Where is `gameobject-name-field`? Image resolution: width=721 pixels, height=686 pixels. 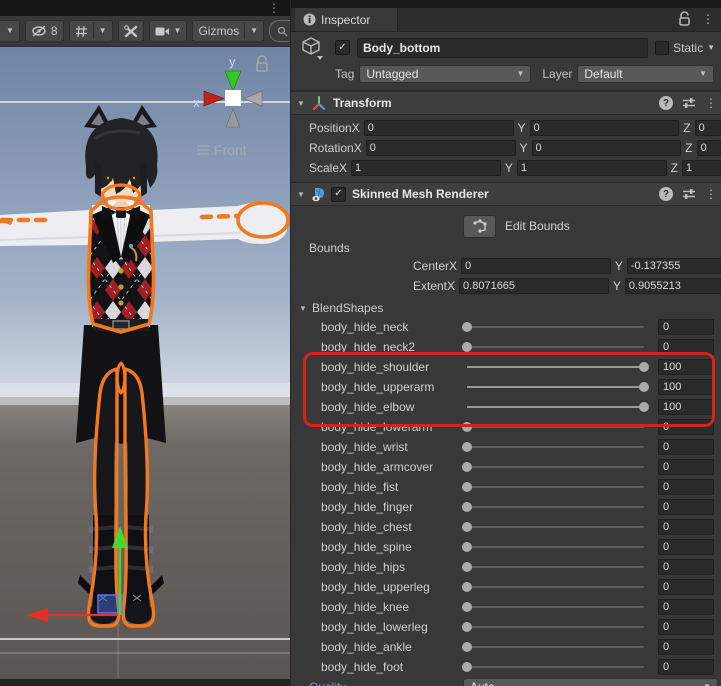
gameobject-name-field is located at coordinates (503, 47).